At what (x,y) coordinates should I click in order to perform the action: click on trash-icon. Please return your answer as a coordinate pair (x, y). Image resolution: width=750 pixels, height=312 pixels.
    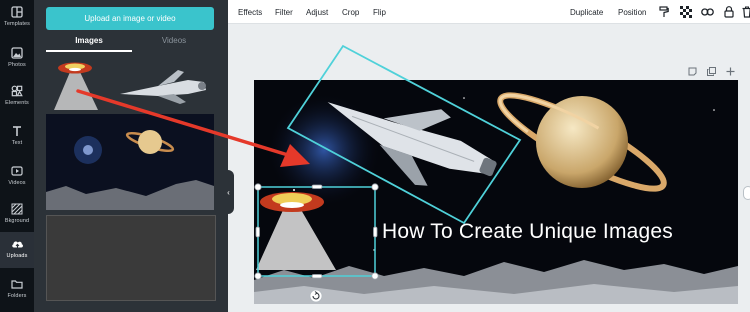
    Looking at the image, I should click on (745, 12).